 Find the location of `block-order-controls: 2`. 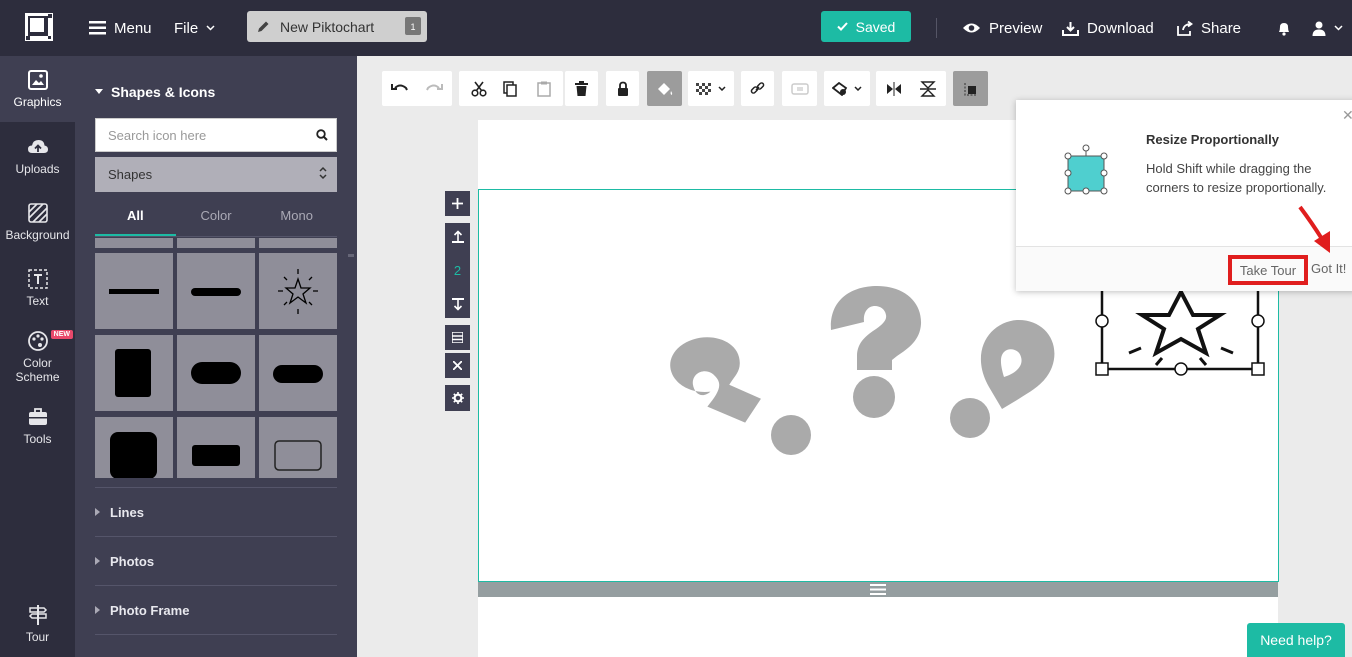

block-order-controls: 2 is located at coordinates (457, 270).